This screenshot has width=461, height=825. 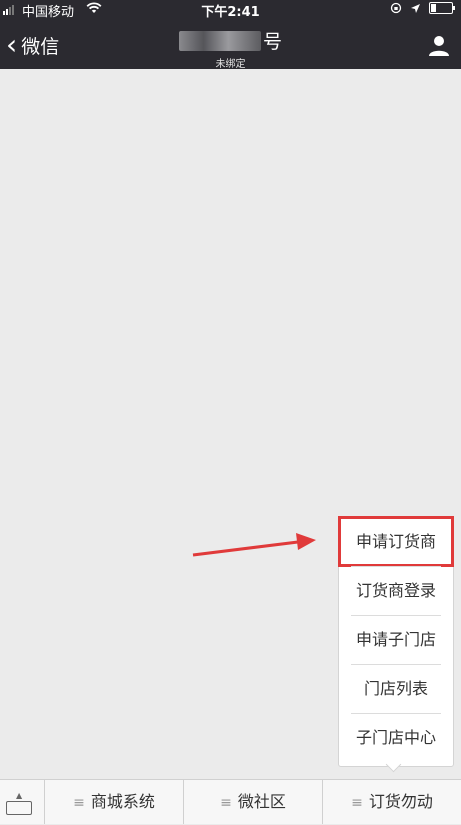 I want to click on tab-ordering: ≡ 订货勿动, so click(x=392, y=802).